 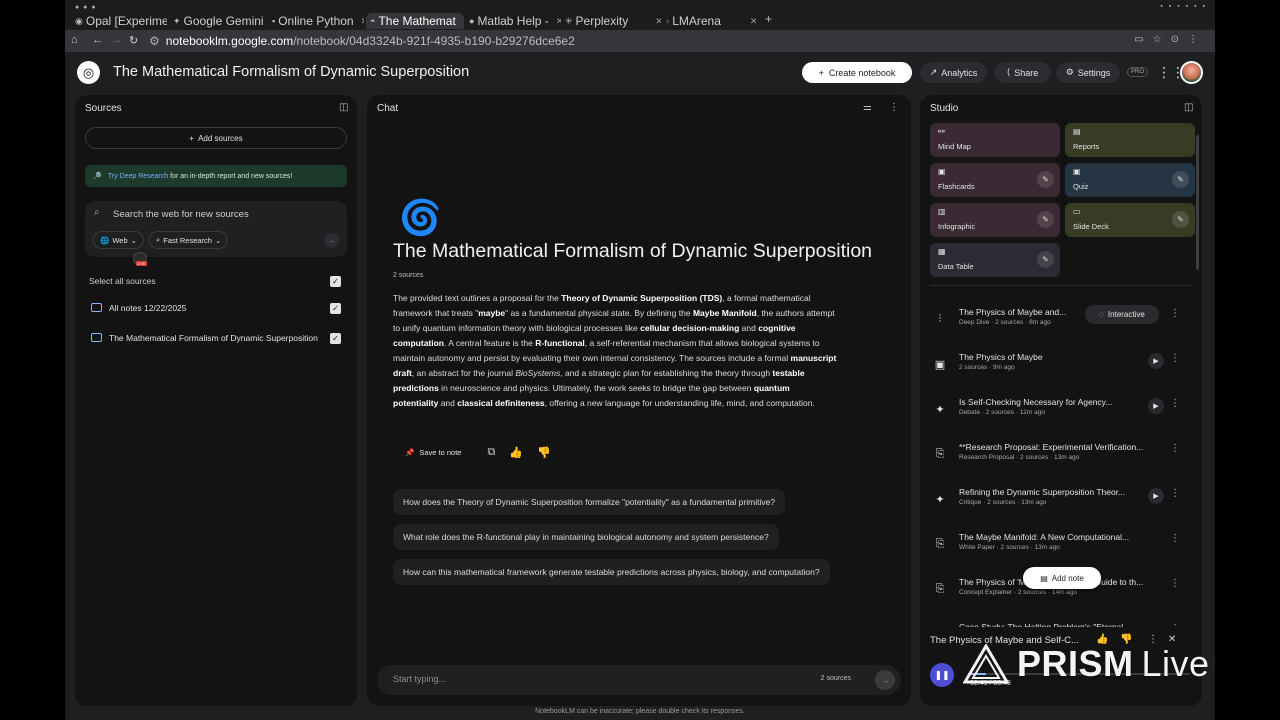 I want to click on tune-icon: ⚌, so click(x=867, y=107).